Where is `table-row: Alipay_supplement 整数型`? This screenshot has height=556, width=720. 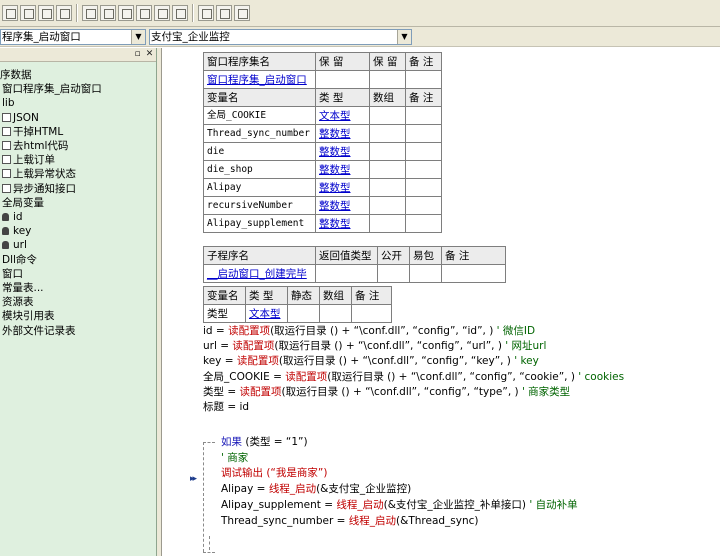 table-row: Alipay_supplement 整数型 is located at coordinates (322, 223).